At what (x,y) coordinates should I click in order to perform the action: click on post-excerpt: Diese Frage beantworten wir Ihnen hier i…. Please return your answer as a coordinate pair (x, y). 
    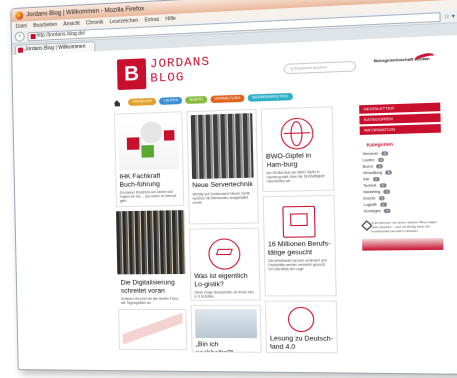
    Looking at the image, I should click on (224, 294).